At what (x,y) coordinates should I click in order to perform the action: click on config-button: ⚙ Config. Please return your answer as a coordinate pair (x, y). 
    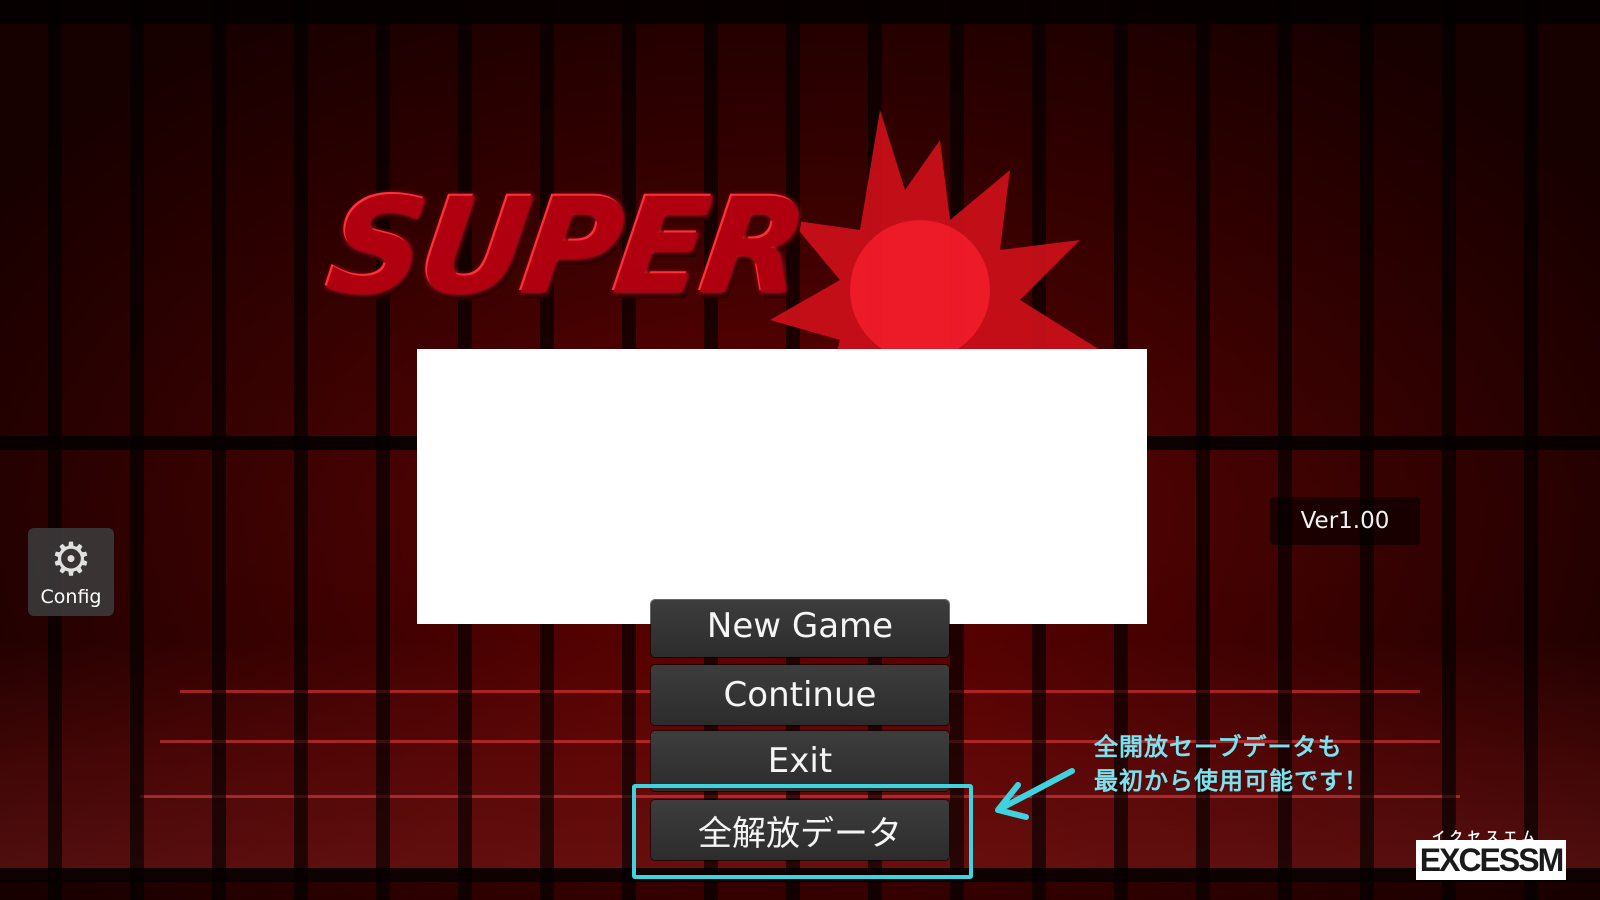
    Looking at the image, I should click on (71, 572).